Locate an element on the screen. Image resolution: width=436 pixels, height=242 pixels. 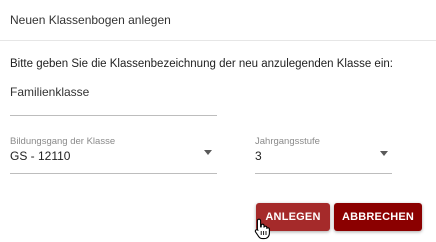
abbrechen-button: ABBRECHEN is located at coordinates (378, 217).